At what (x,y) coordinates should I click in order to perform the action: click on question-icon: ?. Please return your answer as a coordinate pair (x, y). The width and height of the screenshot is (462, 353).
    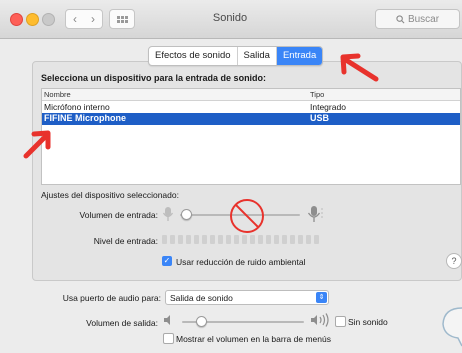
    Looking at the image, I should click on (454, 261).